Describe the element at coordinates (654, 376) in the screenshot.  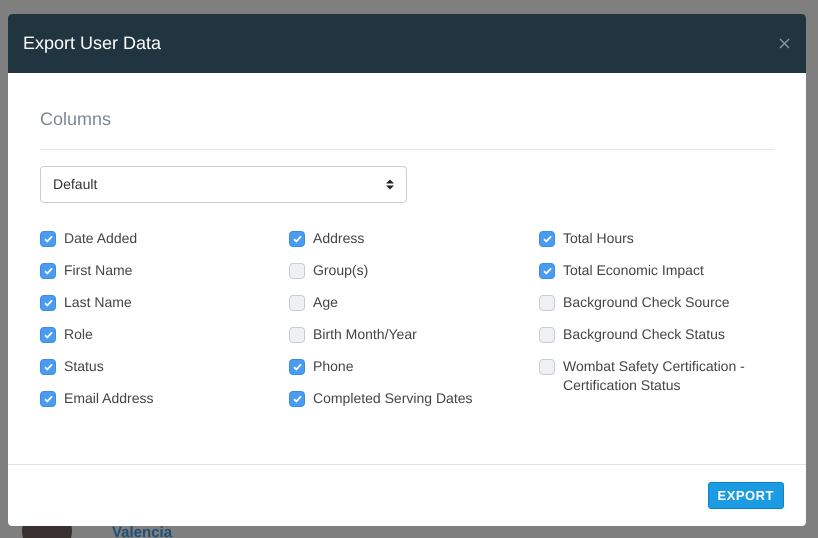
I see `column-label: Wombat Safety Certification - Certification Status` at that location.